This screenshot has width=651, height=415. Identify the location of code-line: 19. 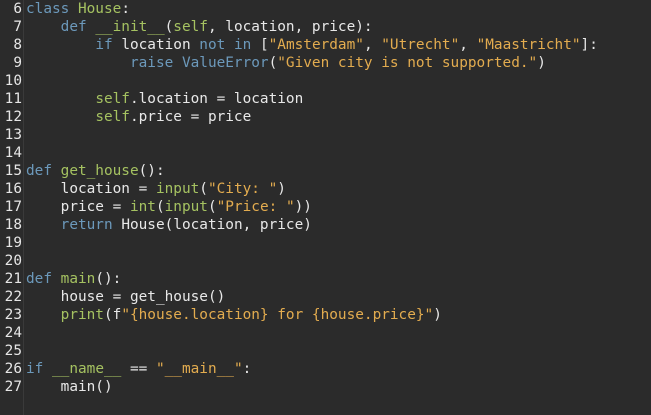
(325, 243).